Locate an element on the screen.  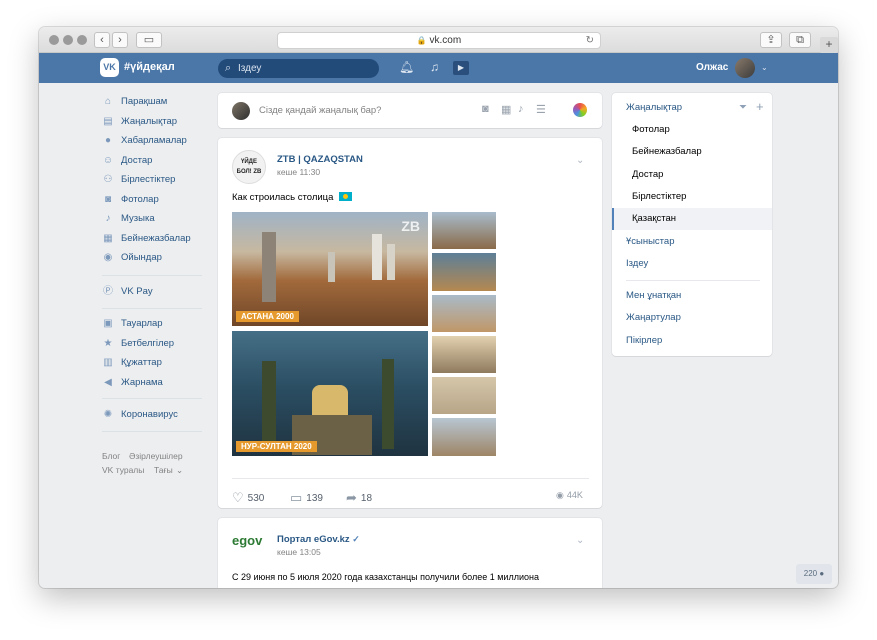
bell-icon: 🔔︎ is located at coordinates (406, 67).